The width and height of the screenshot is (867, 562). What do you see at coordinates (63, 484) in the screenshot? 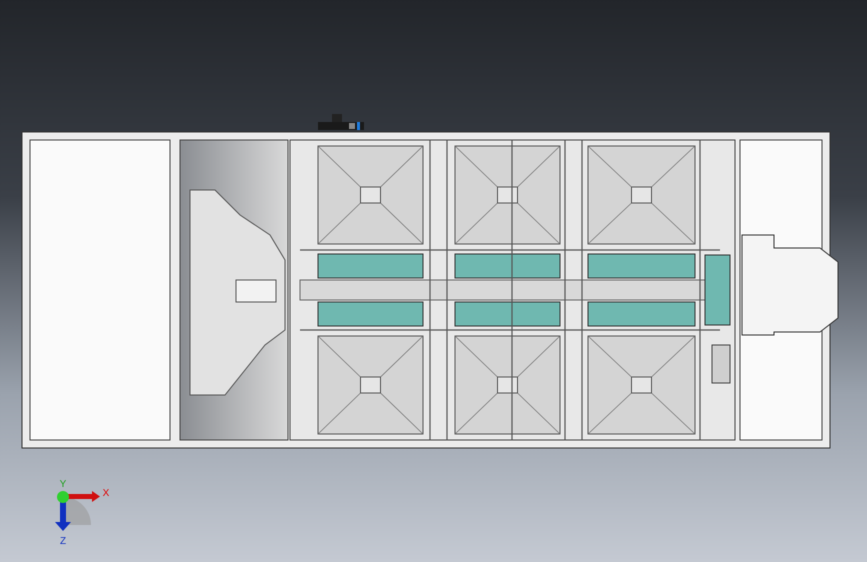
I see `axis-label: Y` at bounding box center [63, 484].